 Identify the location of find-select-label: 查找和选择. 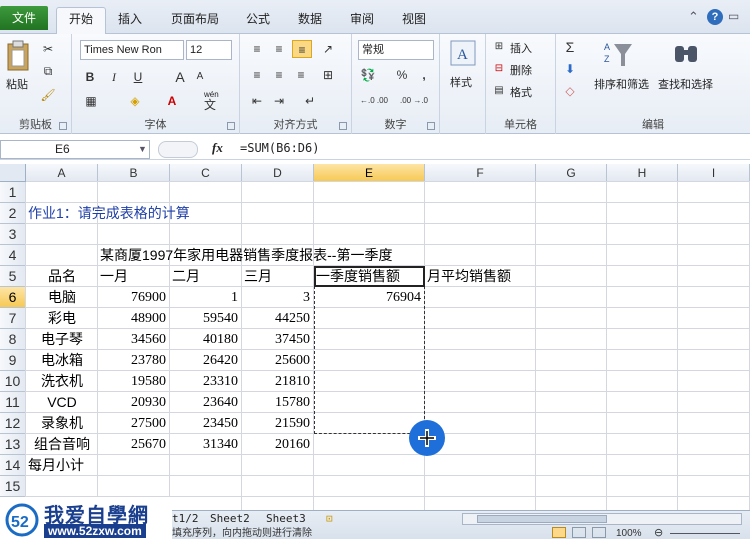
(685, 84).